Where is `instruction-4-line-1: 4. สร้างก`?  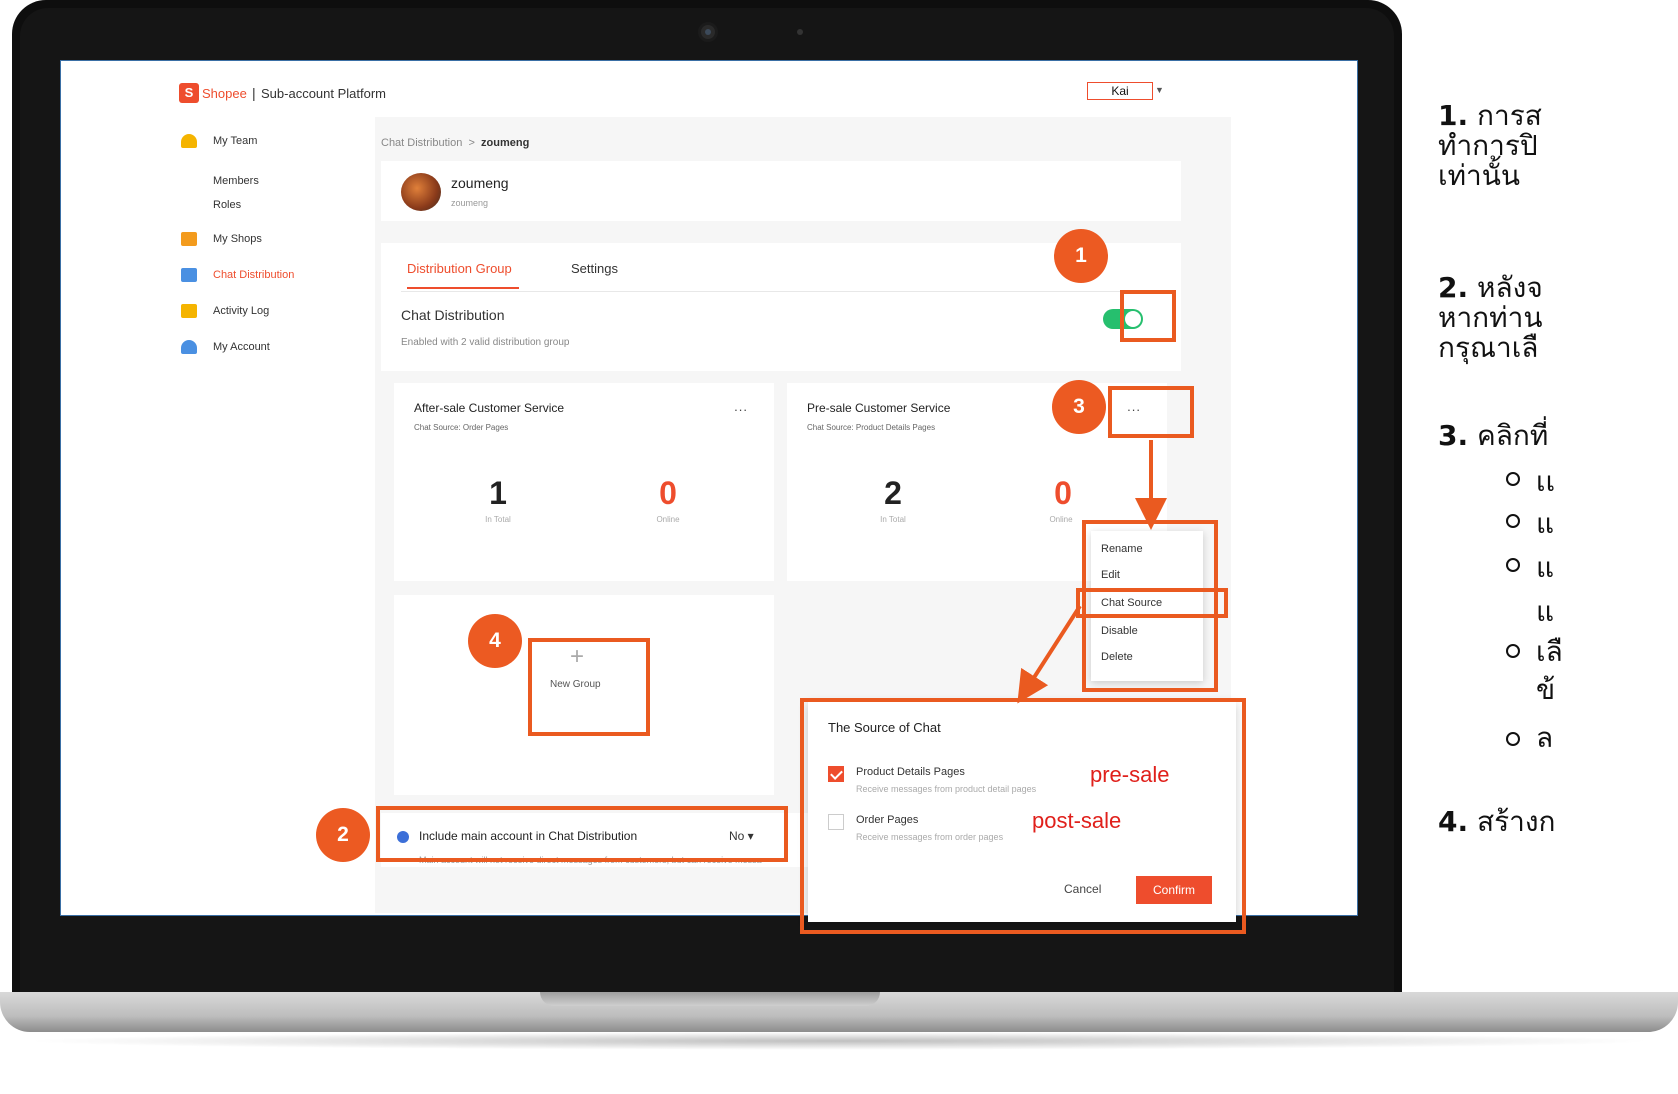
instruction-4-line-1: 4. สร้างก is located at coordinates (1497, 821).